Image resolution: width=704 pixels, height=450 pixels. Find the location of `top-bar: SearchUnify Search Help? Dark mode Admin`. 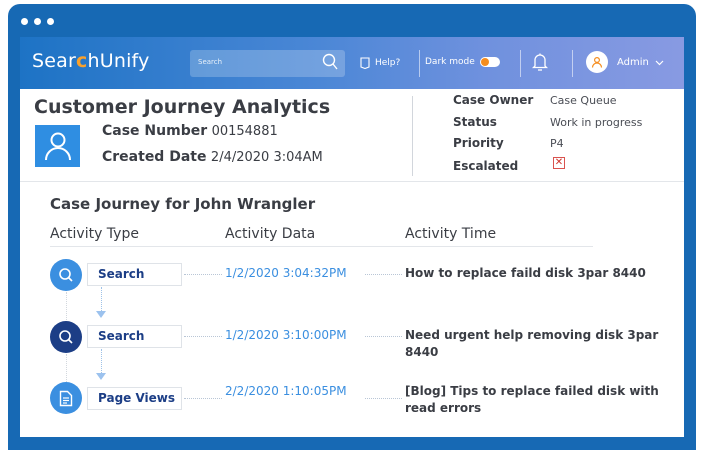

top-bar: SearchUnify Search Help? Dark mode Admin is located at coordinates (352, 63).